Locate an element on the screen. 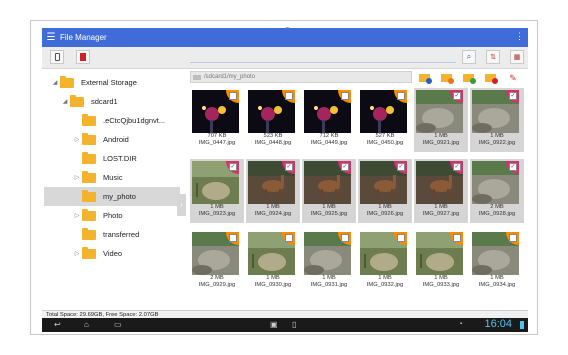  file-item: 1 MB IMG_0933.jpg is located at coordinates (441, 262).